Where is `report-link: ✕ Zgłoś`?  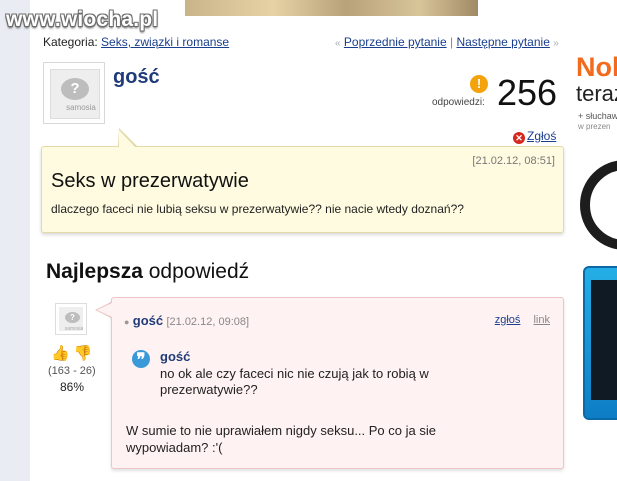 report-link: ✕ Zgłoś is located at coordinates (534, 136).